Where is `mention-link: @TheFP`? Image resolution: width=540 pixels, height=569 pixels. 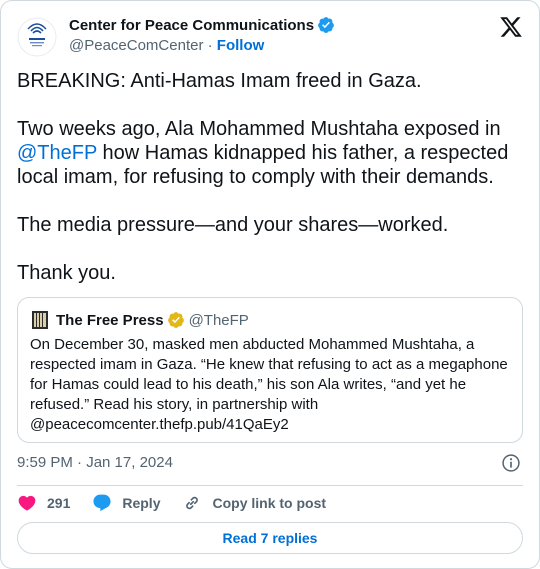
mention-link: @TheFP is located at coordinates (57, 153).